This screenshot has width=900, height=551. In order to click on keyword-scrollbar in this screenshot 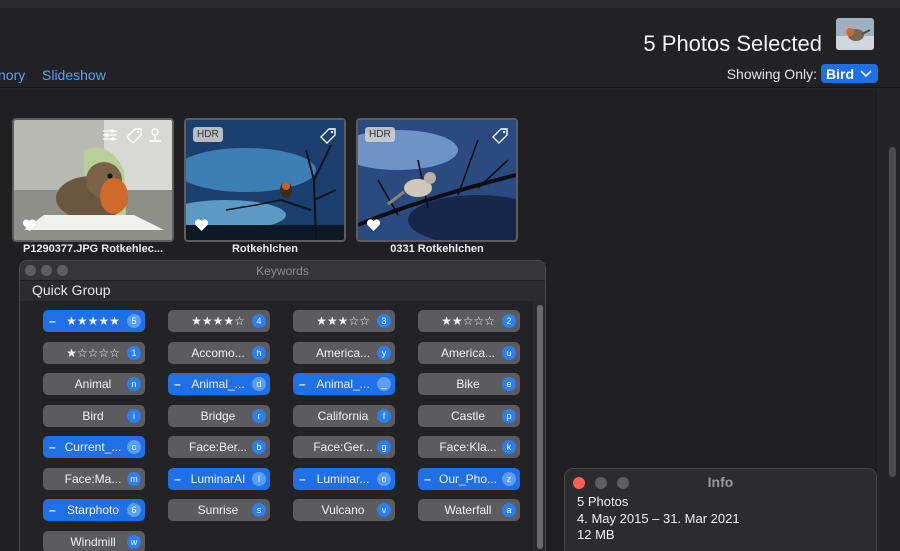, I will do `click(539, 426)`.